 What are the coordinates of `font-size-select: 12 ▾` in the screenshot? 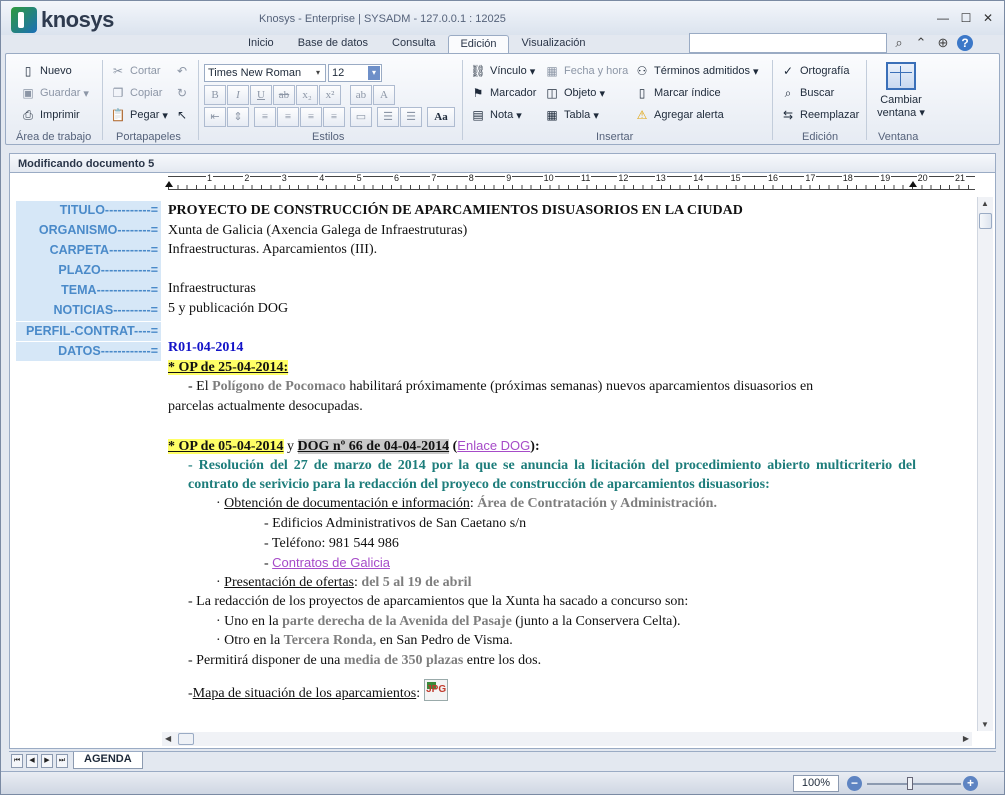 It's located at (355, 73).